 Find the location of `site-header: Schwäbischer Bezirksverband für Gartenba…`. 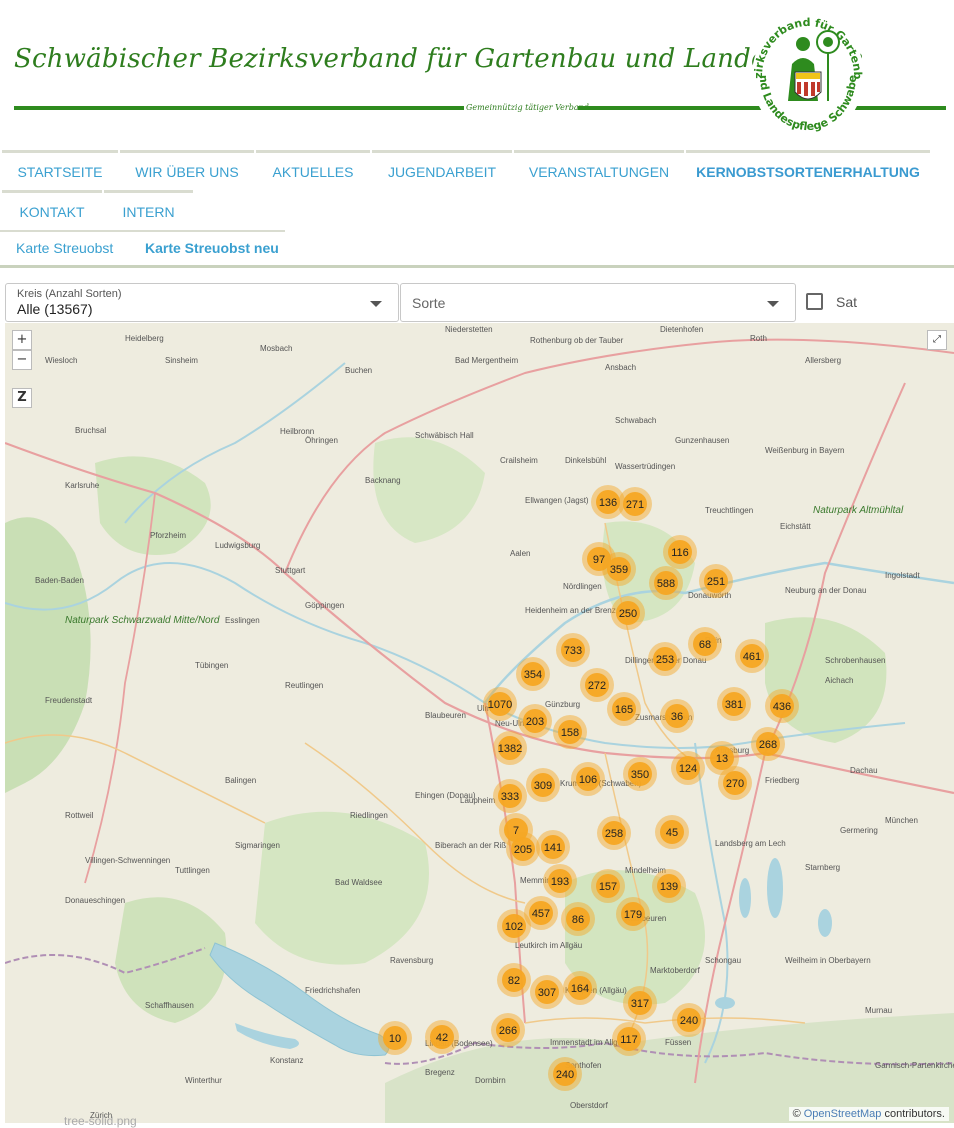

site-header: Schwäbischer Bezirksverband für Gartenba… is located at coordinates (477, 75).